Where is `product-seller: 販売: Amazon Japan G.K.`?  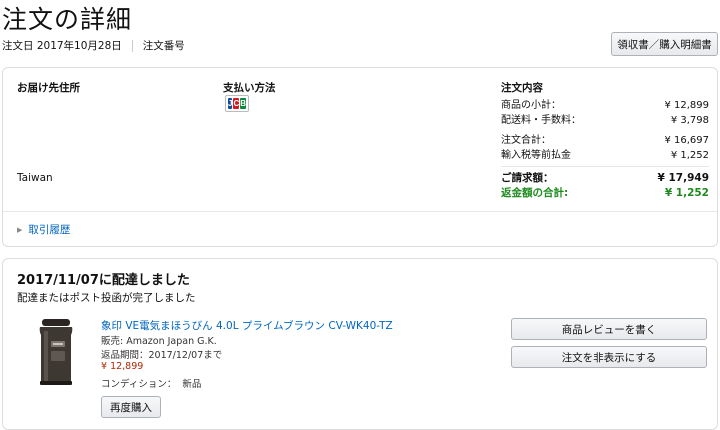
product-seller: 販売: Amazon Japan G.K. is located at coordinates (159, 341).